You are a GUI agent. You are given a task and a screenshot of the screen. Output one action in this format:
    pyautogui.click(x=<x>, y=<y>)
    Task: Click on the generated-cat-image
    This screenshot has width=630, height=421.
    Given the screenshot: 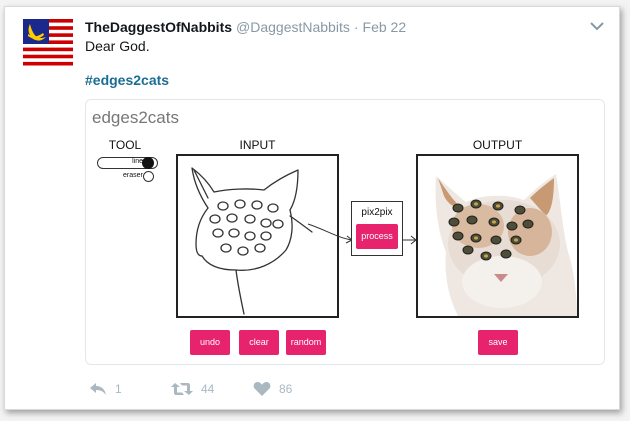 What is the action you would take?
    pyautogui.click(x=497, y=236)
    